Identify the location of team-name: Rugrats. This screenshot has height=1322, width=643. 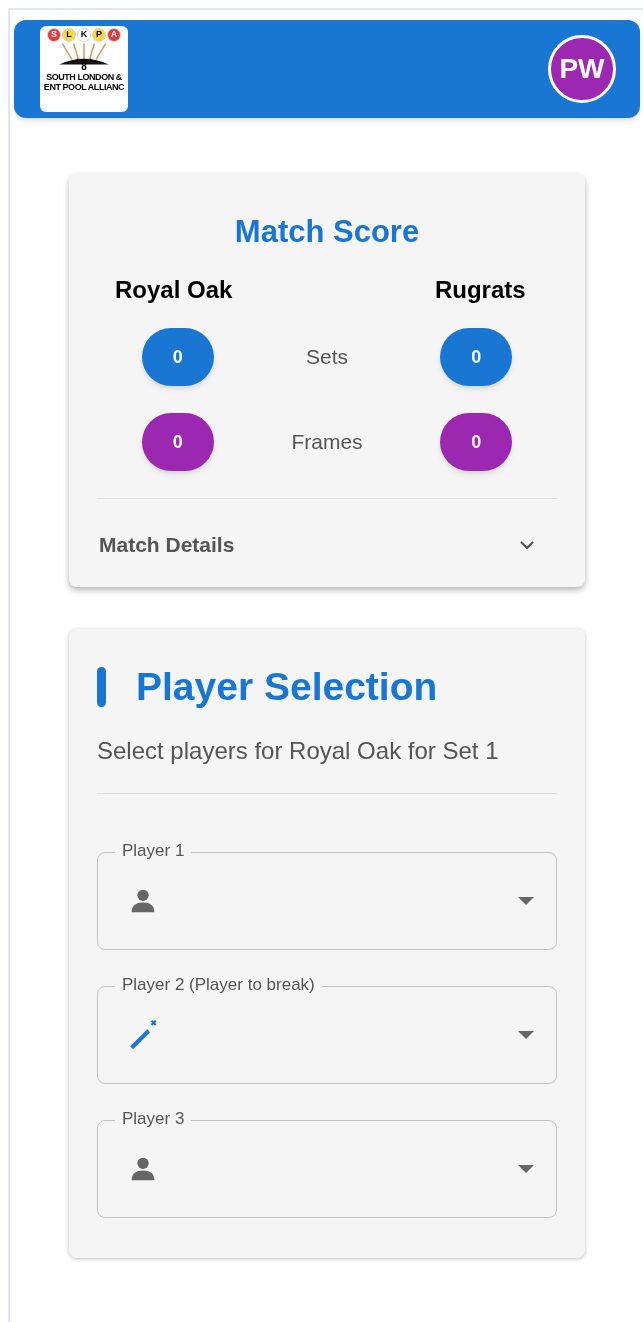
(480, 290).